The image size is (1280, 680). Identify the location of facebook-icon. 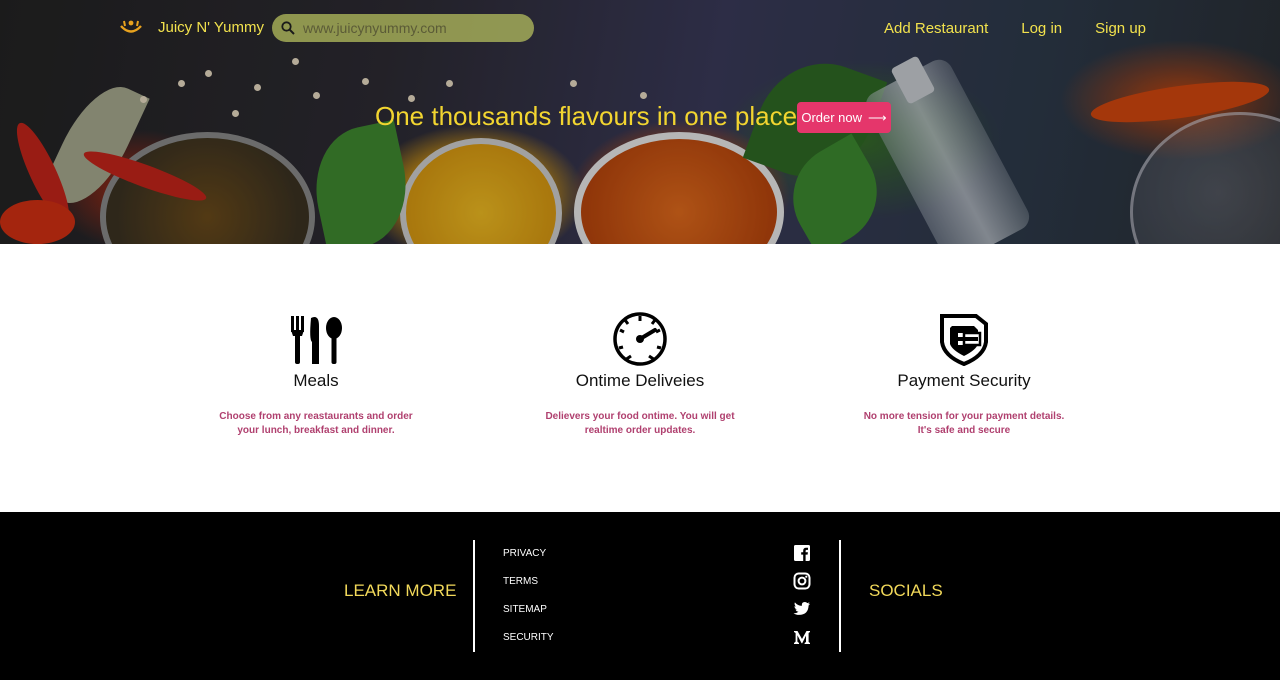
(802, 553).